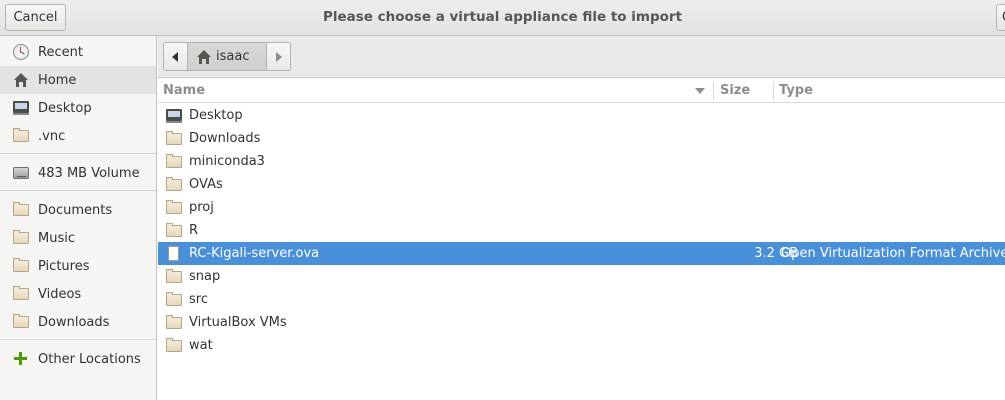 The image size is (1005, 400). I want to click on sidebar-item-label: Documents, so click(75, 210).